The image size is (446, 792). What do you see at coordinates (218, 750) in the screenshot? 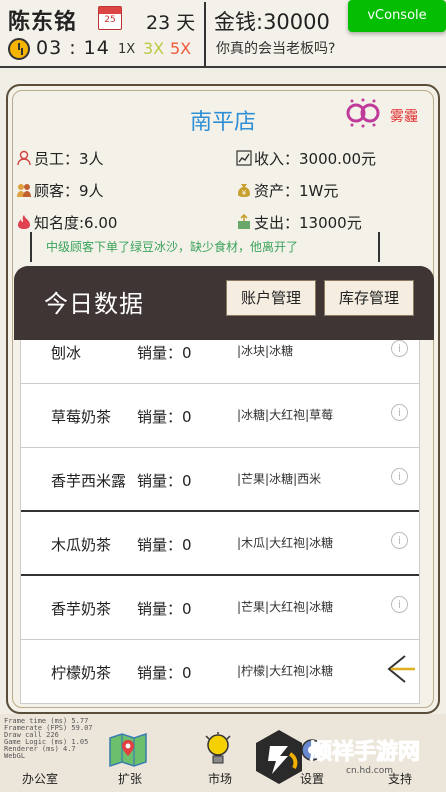
I see `lightbulb-icon` at bounding box center [218, 750].